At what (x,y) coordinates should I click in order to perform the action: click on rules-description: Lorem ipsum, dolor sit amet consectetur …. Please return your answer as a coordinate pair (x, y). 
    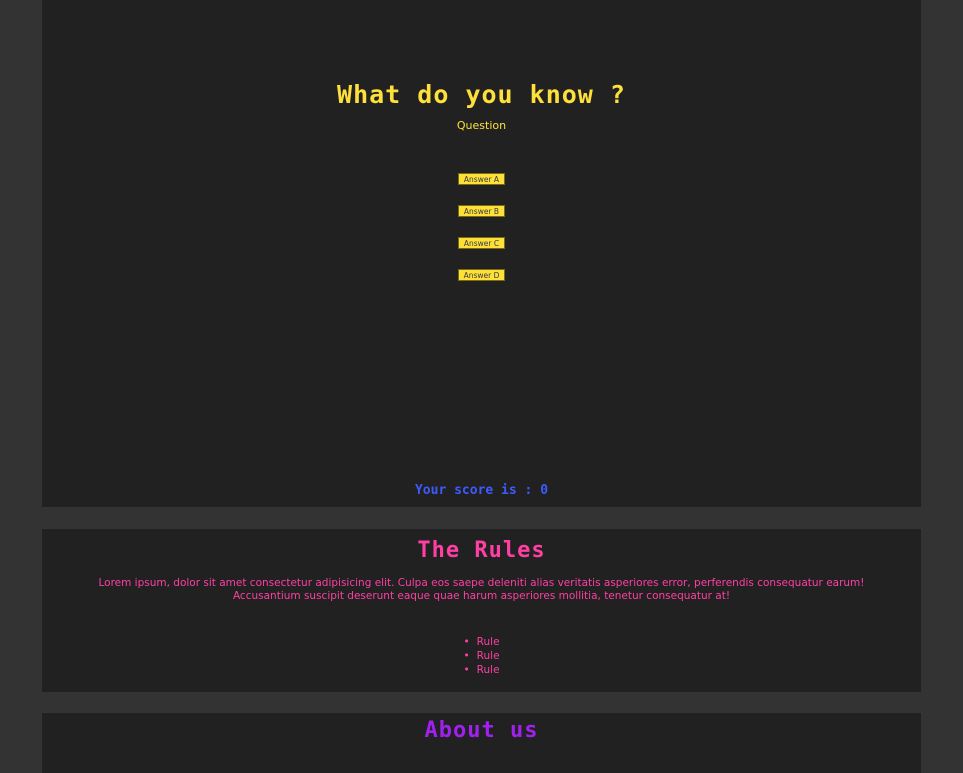
    Looking at the image, I should click on (481, 589).